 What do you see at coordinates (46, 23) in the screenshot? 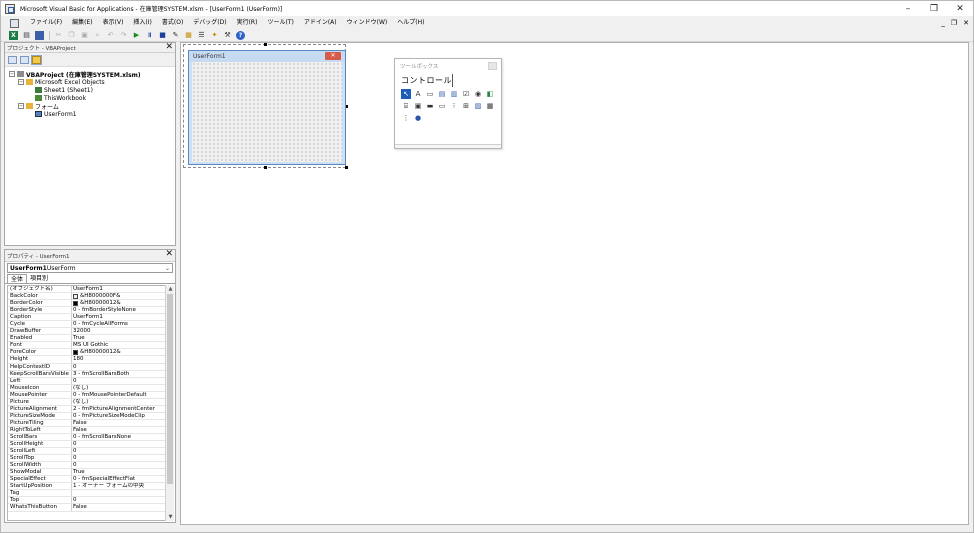
I see `menu-file: ファイル(F)` at bounding box center [46, 23].